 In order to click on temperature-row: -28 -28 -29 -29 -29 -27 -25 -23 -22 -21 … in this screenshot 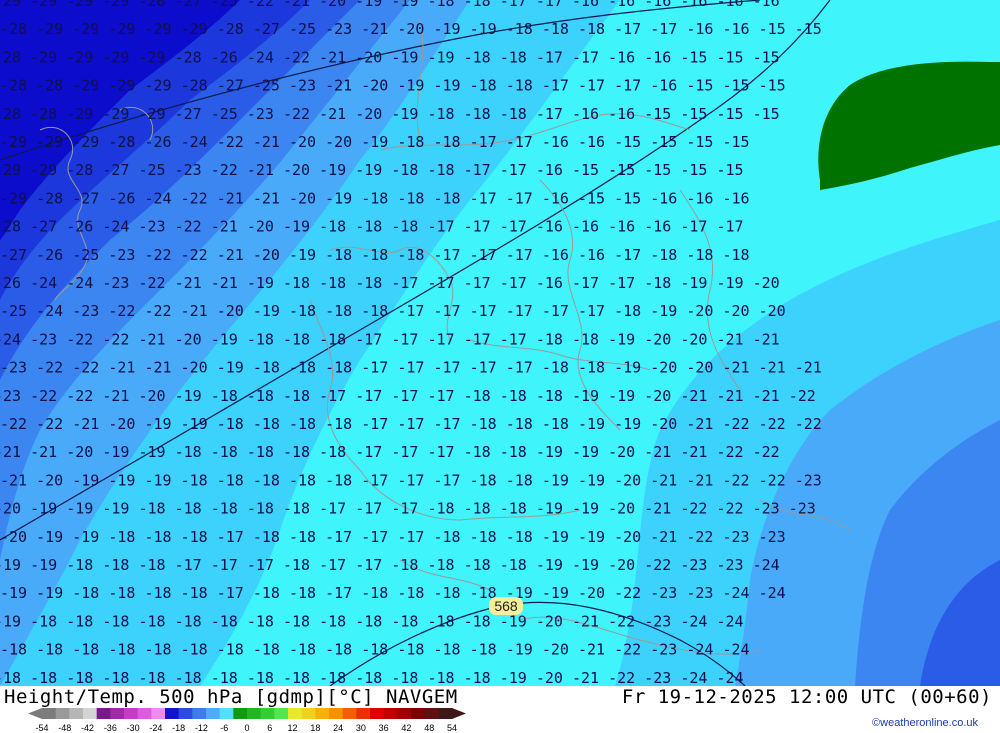, I will do `click(390, 114)`.